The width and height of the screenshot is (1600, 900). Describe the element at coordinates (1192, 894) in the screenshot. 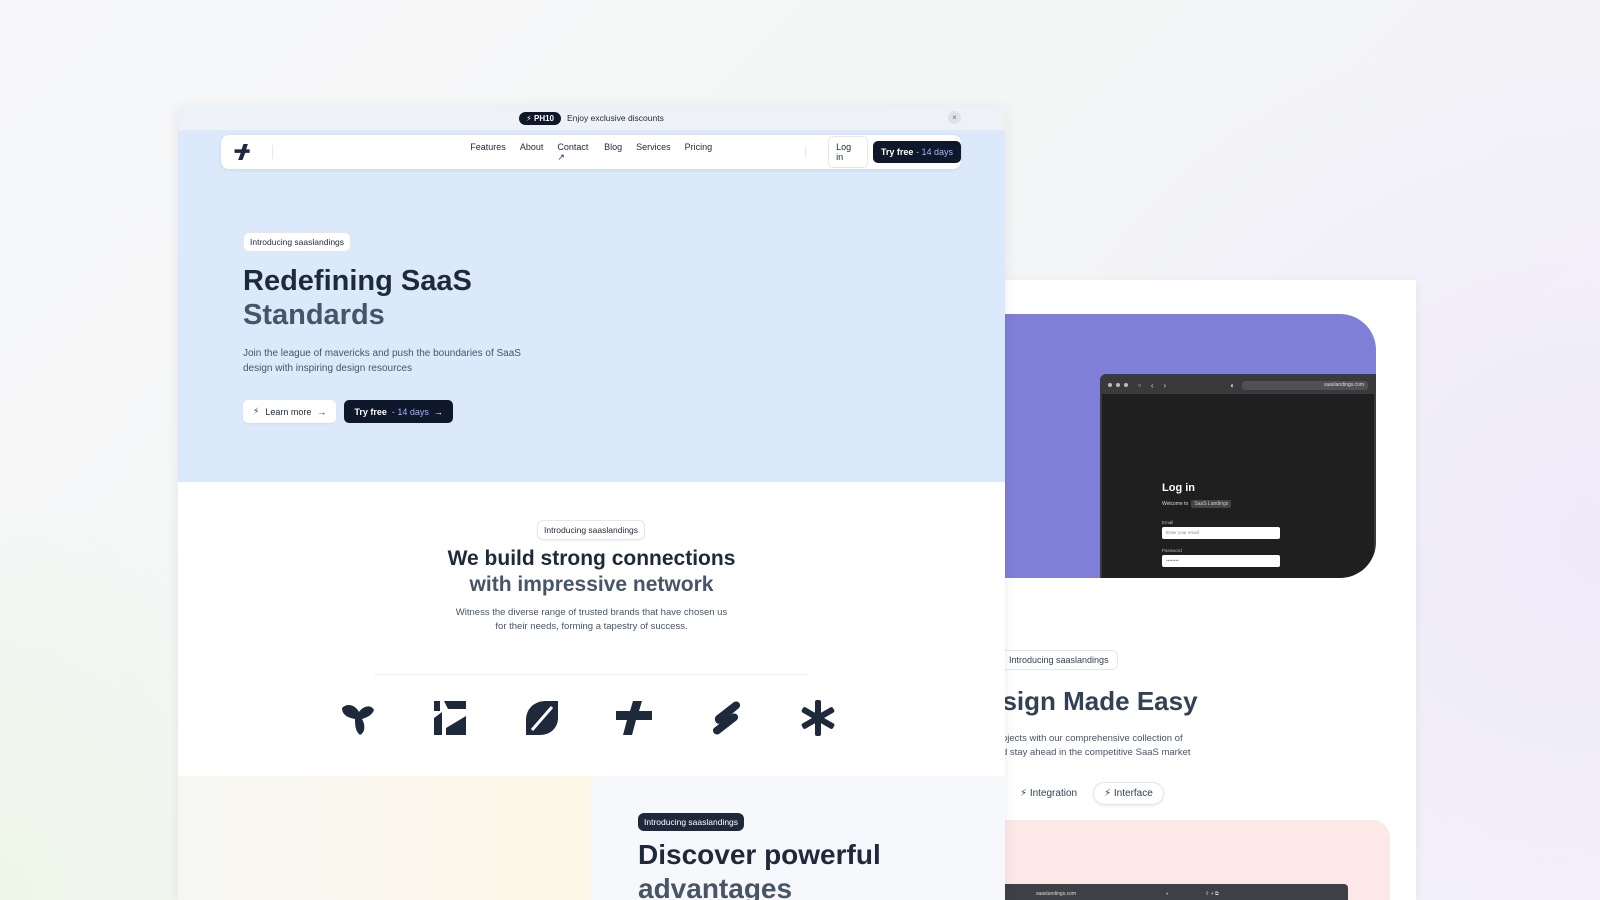

I see `toolbar-icons: ◐ ⇪ + ⧉` at that location.